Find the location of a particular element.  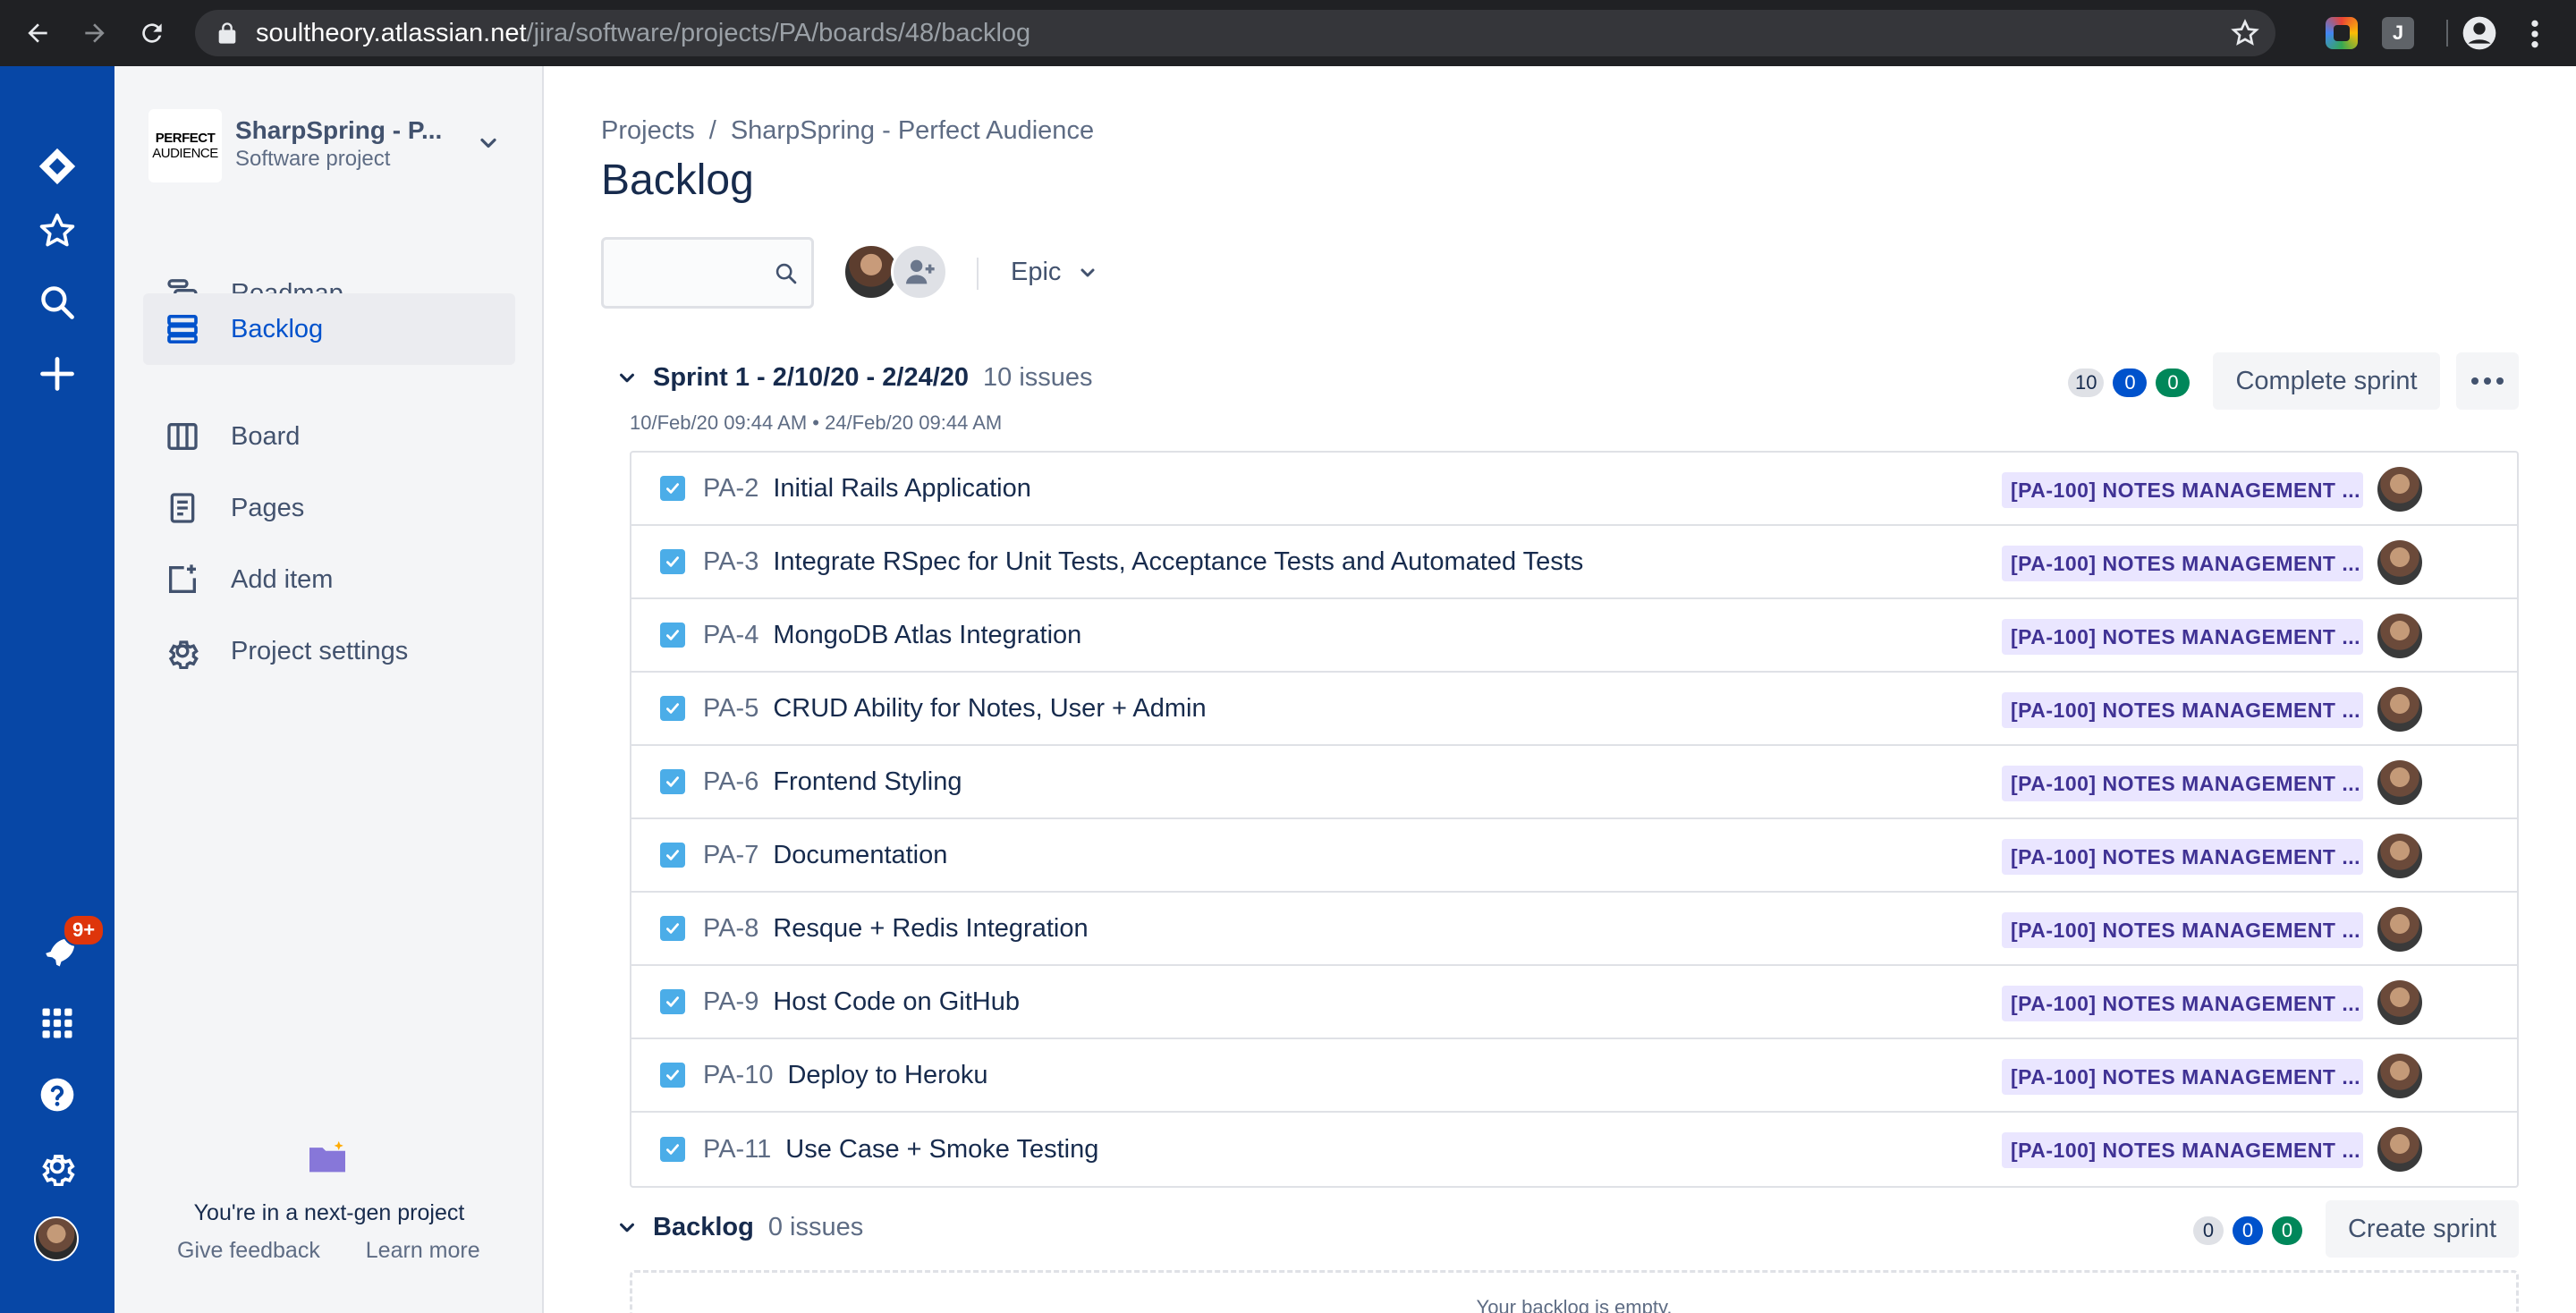

user-avatar is located at coordinates (56, 1238).